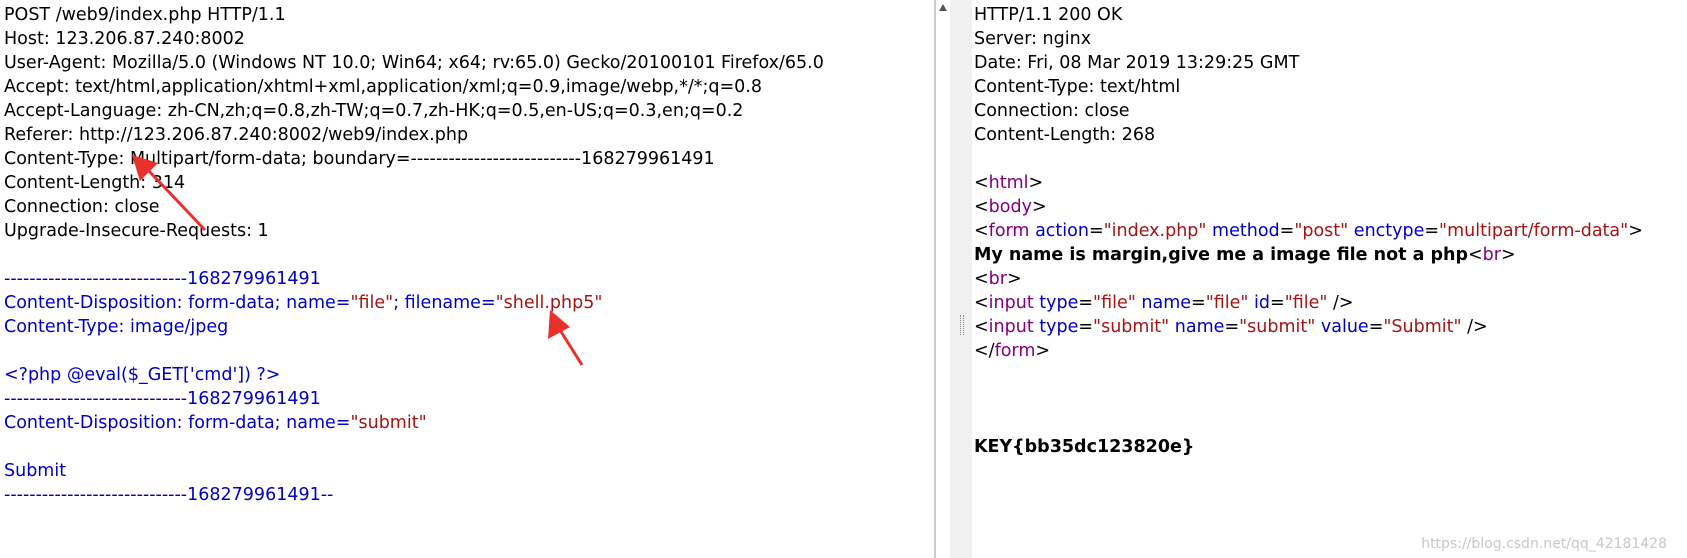  What do you see at coordinates (943, 7) in the screenshot?
I see `scroll-up-arrow-icon` at bounding box center [943, 7].